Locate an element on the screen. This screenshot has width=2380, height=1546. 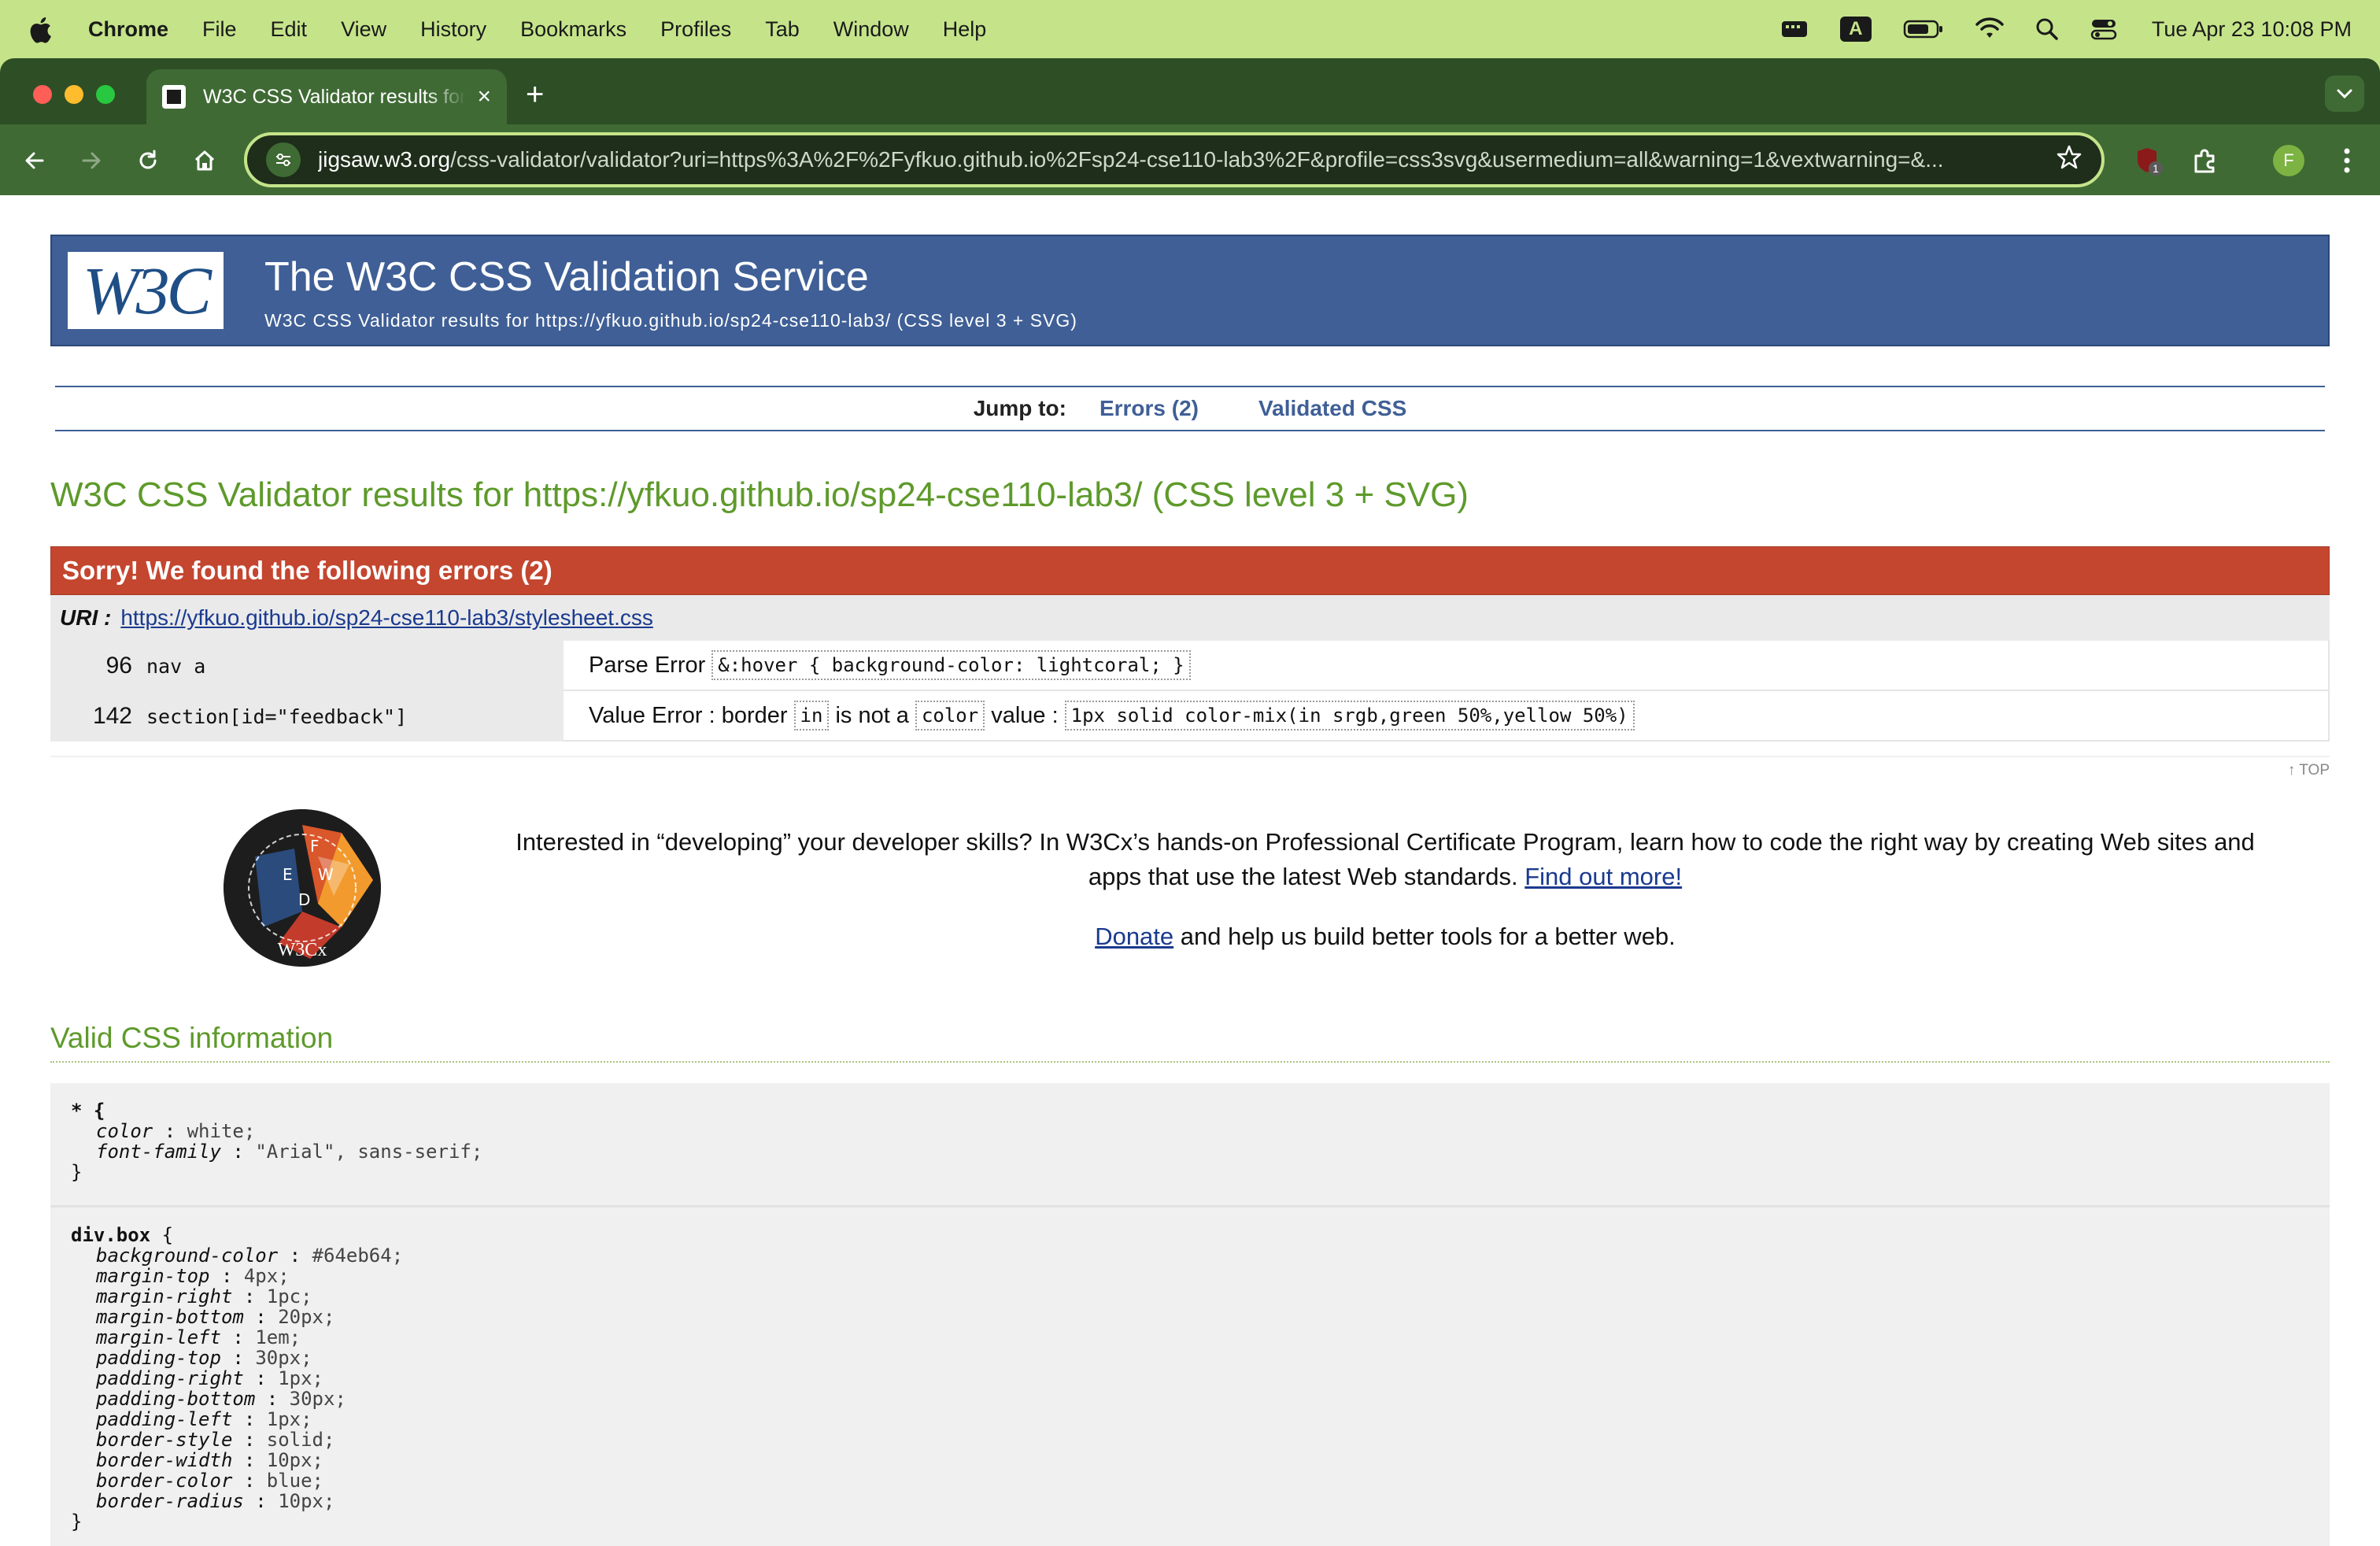
menu-app-chrome: Chrome is located at coordinates (128, 29).